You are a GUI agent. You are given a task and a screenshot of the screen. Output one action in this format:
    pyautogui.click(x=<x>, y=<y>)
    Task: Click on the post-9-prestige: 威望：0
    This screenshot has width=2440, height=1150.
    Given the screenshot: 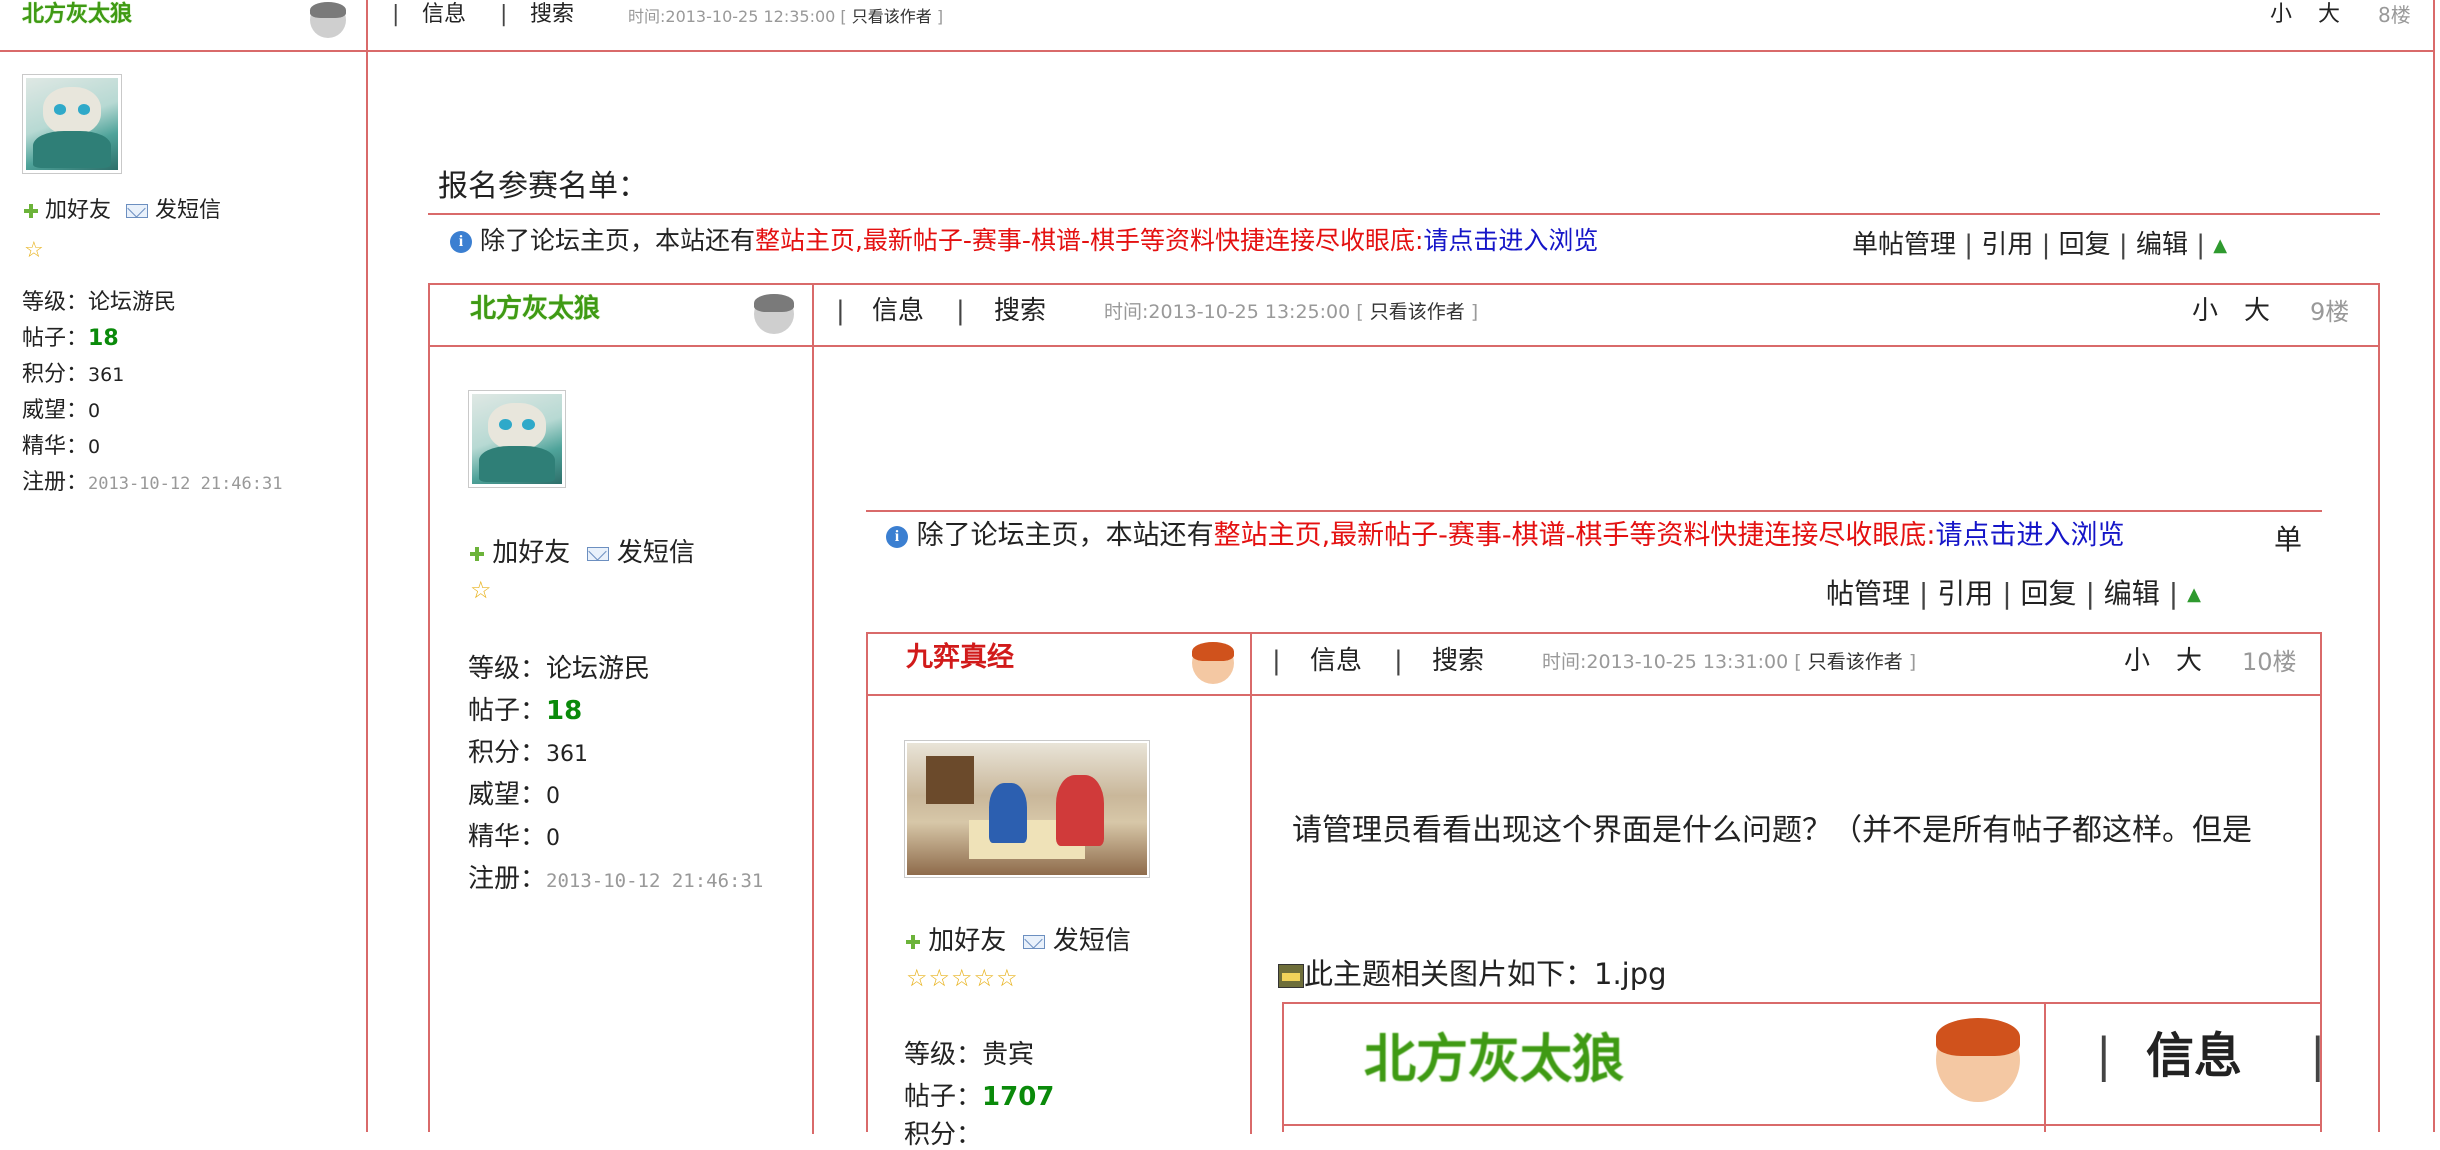 What is the action you would take?
    pyautogui.click(x=514, y=795)
    